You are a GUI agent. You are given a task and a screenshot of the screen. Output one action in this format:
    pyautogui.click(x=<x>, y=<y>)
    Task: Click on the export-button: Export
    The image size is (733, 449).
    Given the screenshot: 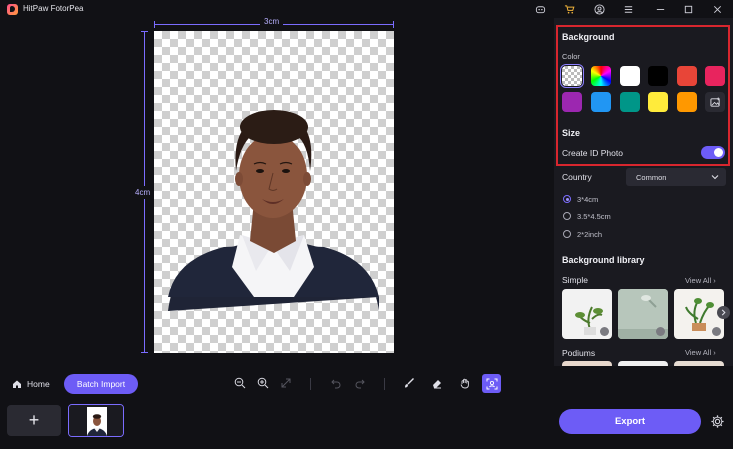 What is the action you would take?
    pyautogui.click(x=630, y=421)
    